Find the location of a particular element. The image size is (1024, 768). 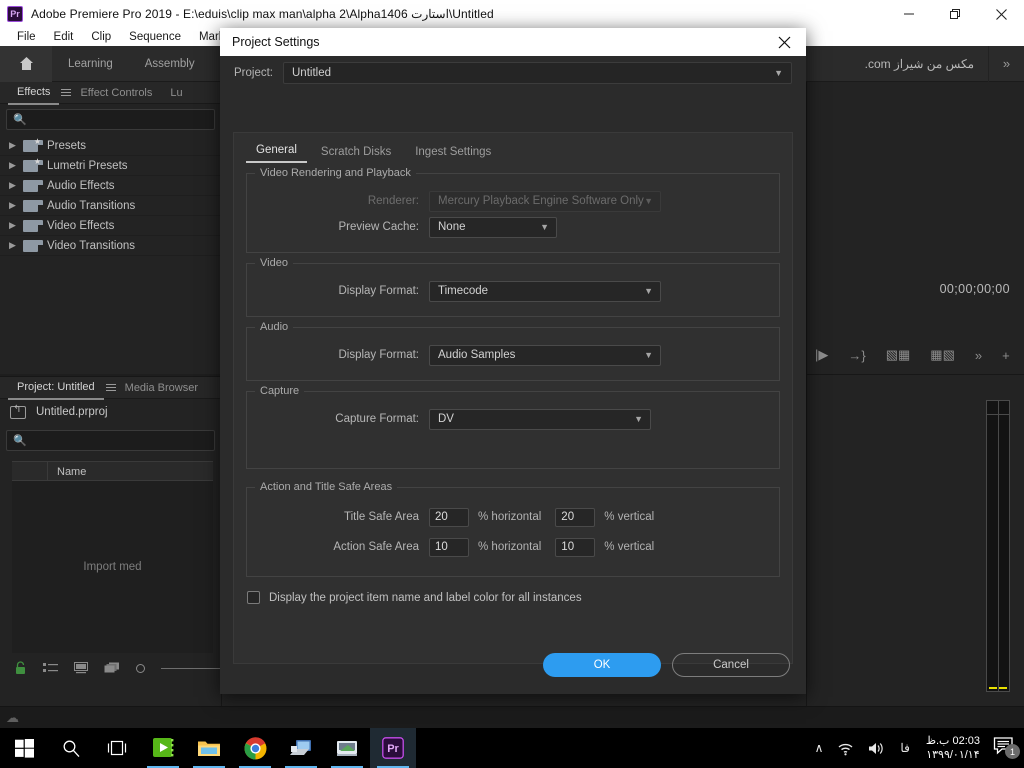

zoom-slider-knob is located at coordinates (140, 668).